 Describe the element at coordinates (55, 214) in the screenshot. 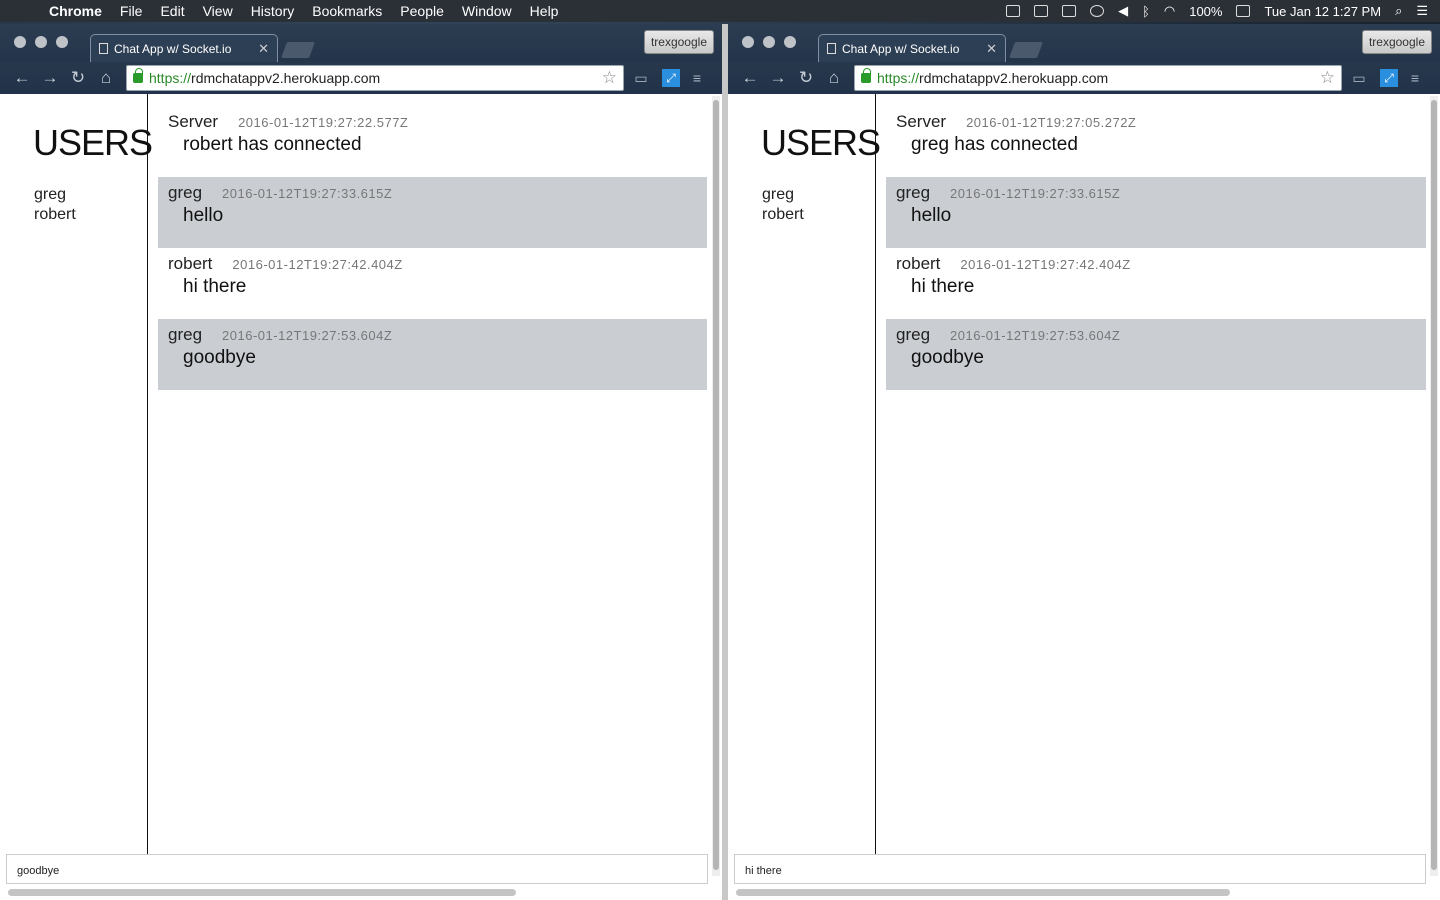

I see `user-item: robert` at that location.